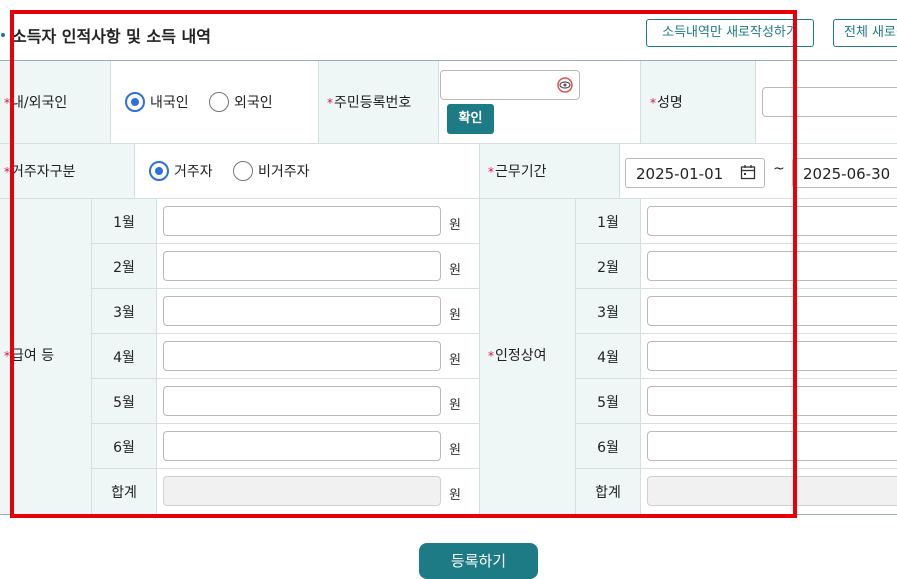  I want to click on all-new-button: 전체 새로작성하기, so click(865, 33).